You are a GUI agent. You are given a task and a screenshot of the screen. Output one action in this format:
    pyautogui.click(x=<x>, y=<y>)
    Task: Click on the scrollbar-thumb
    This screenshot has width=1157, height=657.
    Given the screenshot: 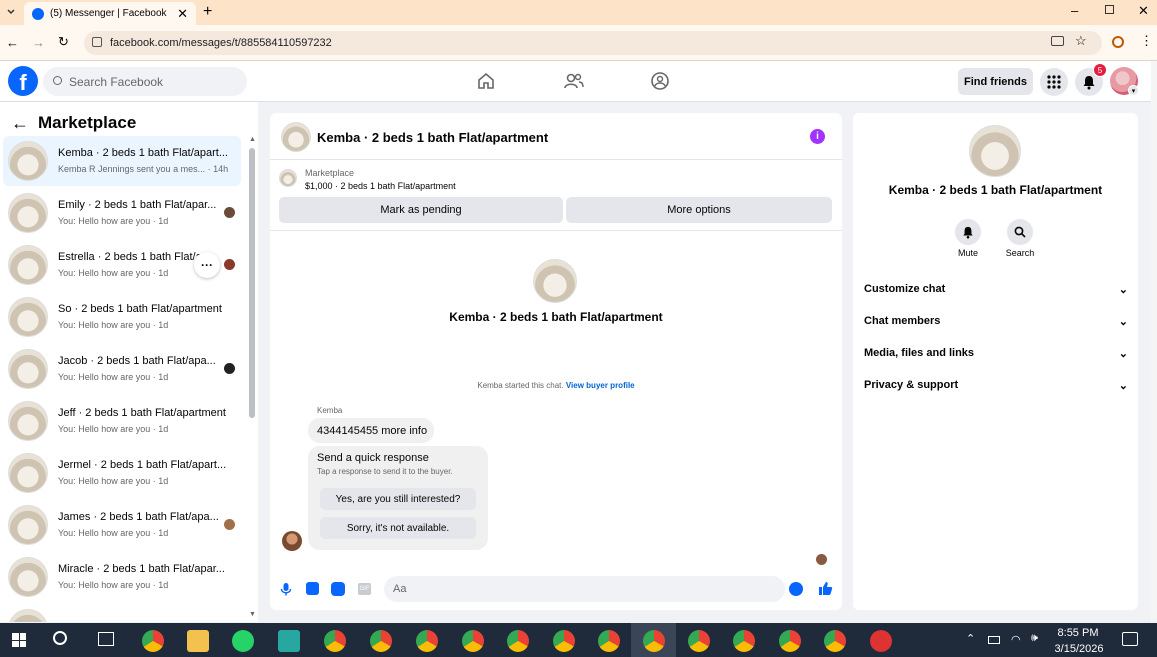 What is the action you would take?
    pyautogui.click(x=252, y=283)
    